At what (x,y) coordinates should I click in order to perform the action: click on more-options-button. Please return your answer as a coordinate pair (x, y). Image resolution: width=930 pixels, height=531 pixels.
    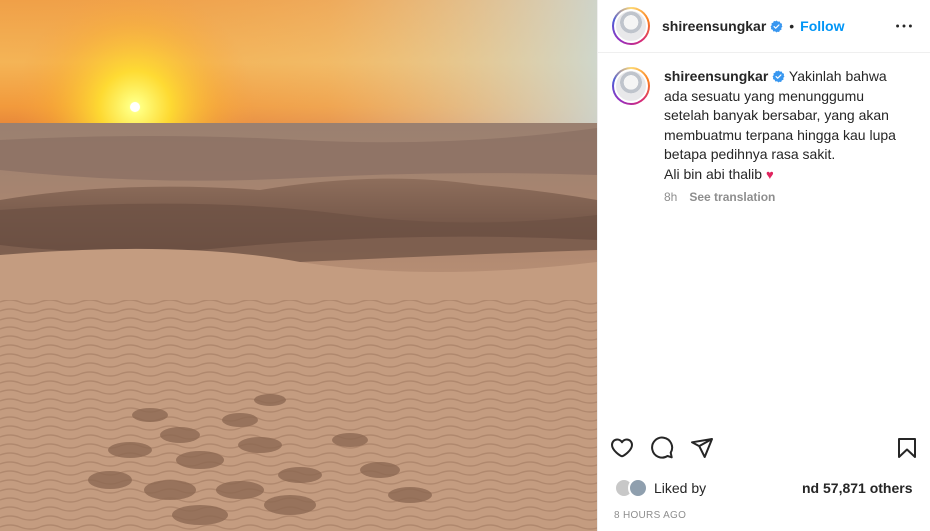
    Looking at the image, I should click on (904, 26).